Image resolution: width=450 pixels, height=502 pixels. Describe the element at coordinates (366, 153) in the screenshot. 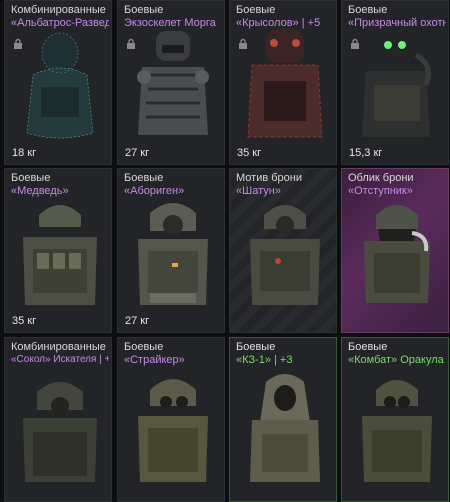

I see `card-weight: 15,3 кг` at that location.